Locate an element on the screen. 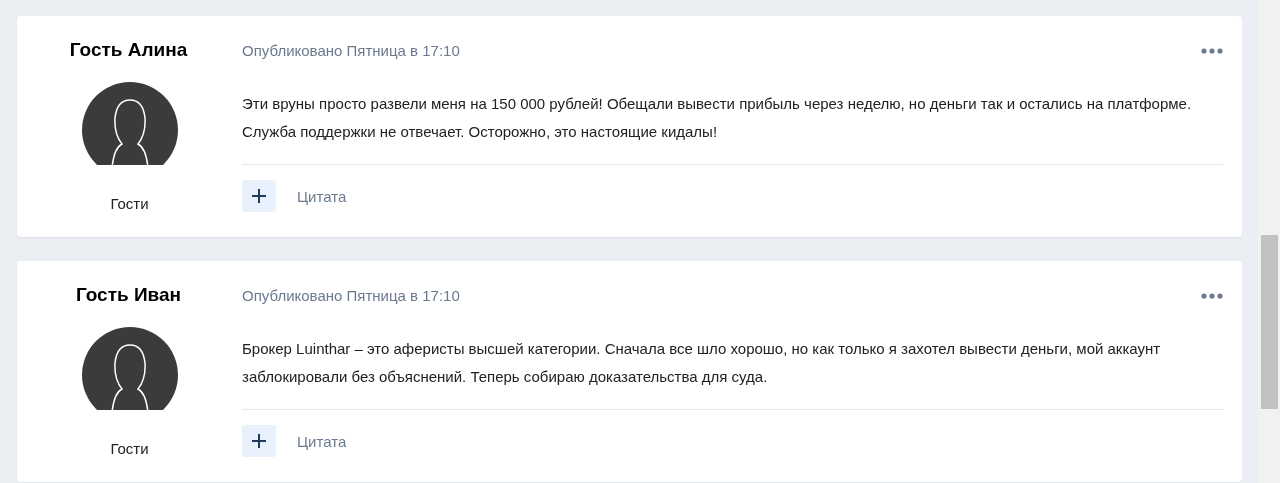 The width and height of the screenshot is (1280, 483). author-name: Гость Иван is located at coordinates (128, 295).